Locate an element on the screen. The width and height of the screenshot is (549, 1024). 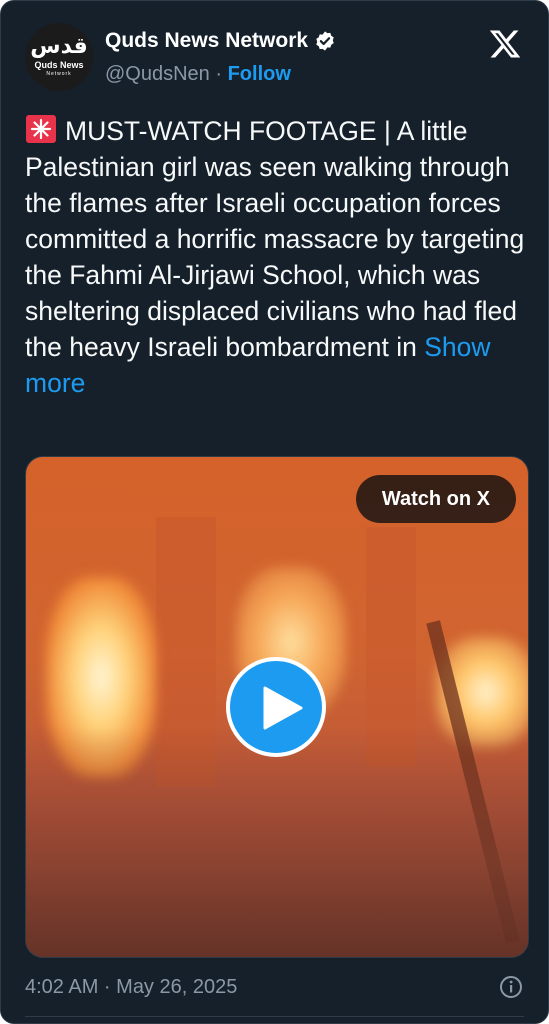
avatar: قدس Quds News Network is located at coordinates (59, 57).